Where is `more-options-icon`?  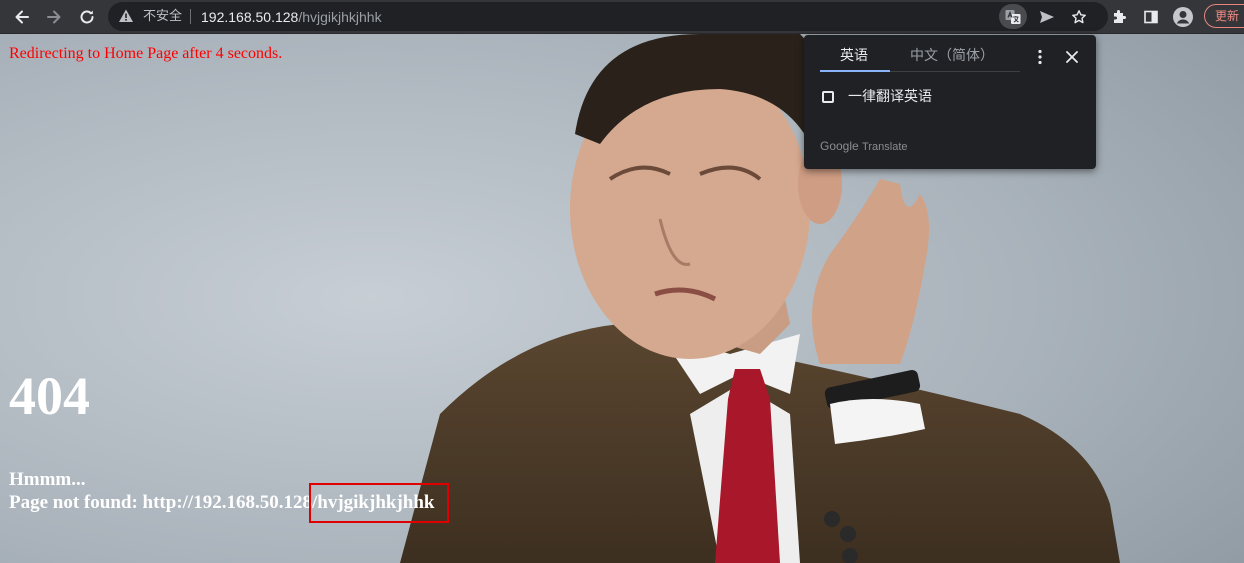 more-options-icon is located at coordinates (1040, 57).